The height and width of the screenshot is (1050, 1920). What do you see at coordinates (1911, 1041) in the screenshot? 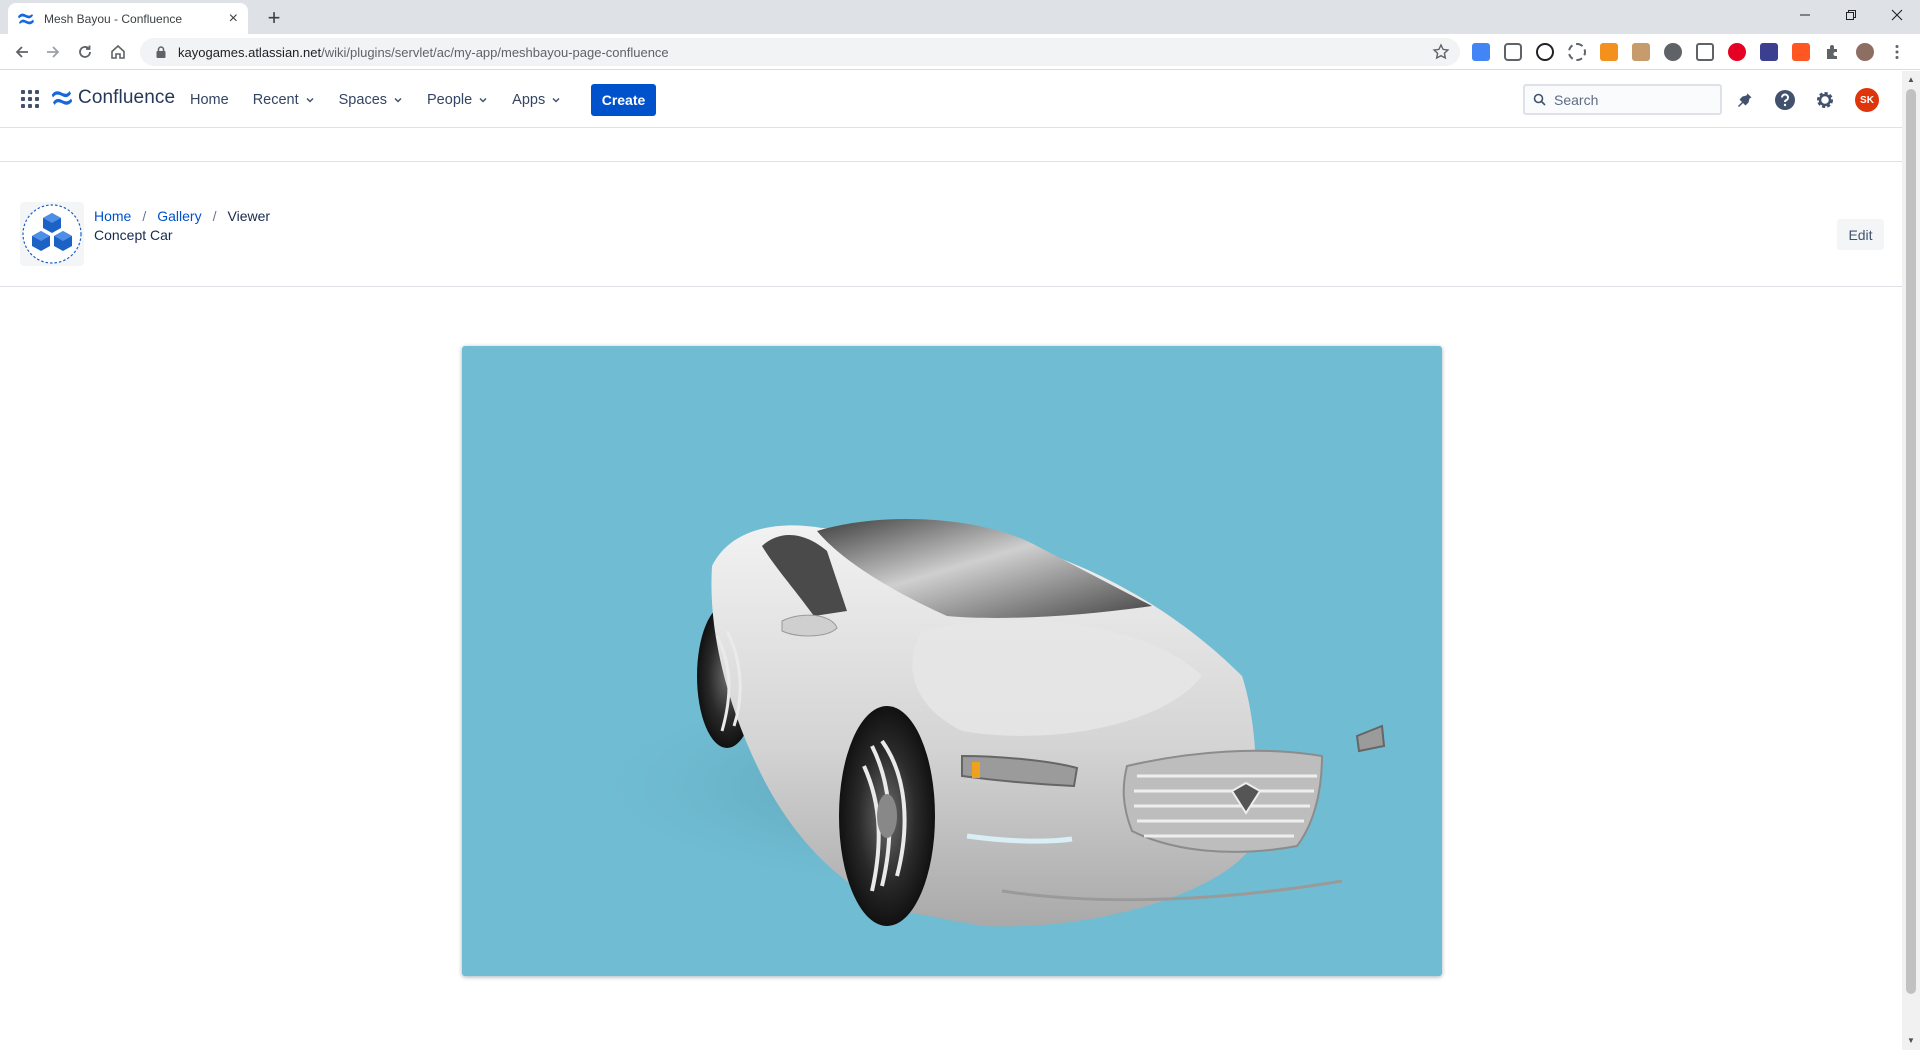
I see `scroll-down-arrow-icon: ▼` at bounding box center [1911, 1041].